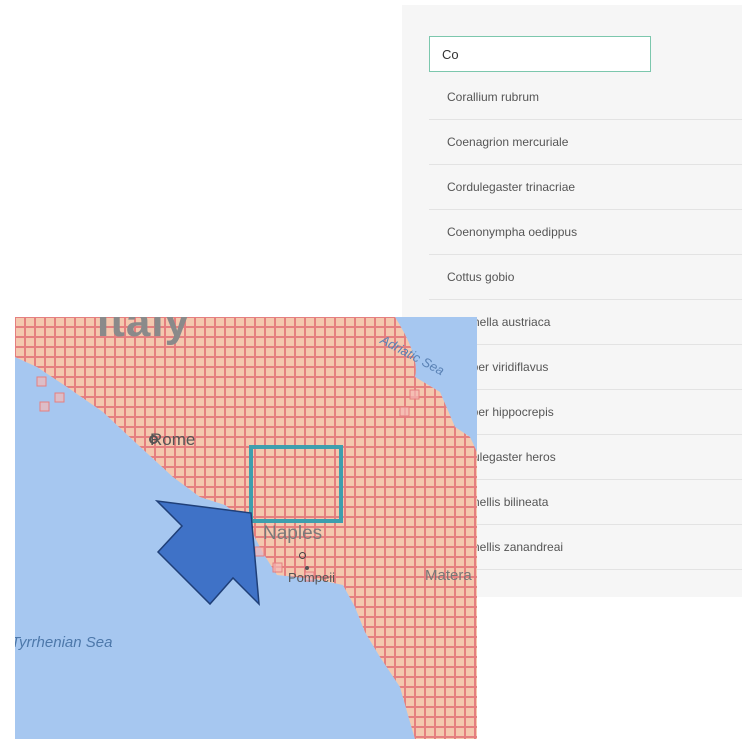 The image size is (742, 739). I want to click on species-search-input, so click(540, 54).